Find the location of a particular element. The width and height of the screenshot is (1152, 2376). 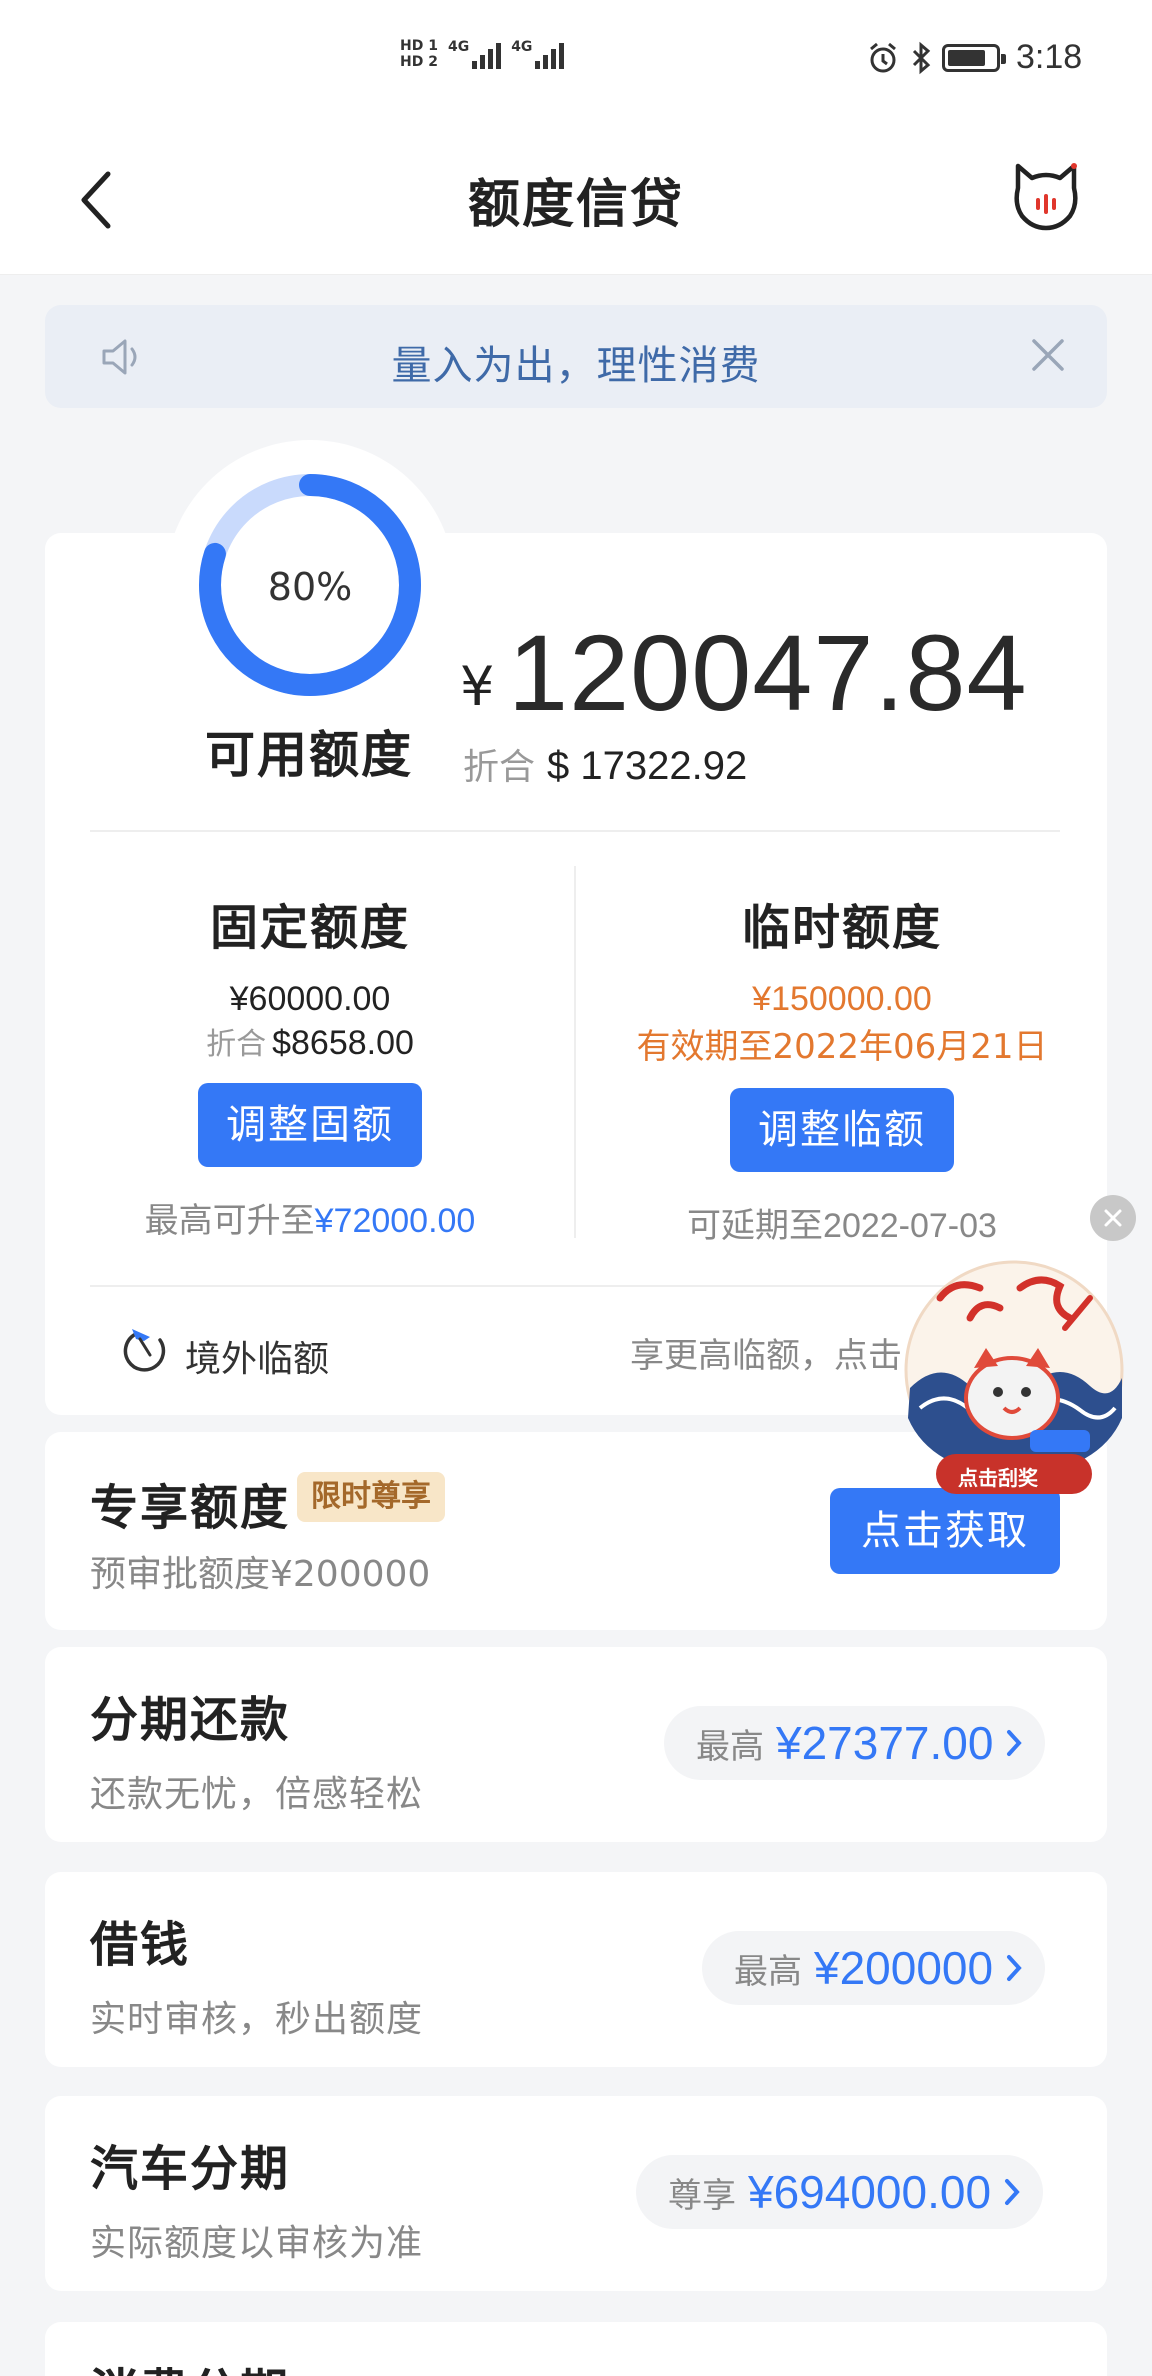

row-title: 消费分期 is located at coordinates (190, 2364).